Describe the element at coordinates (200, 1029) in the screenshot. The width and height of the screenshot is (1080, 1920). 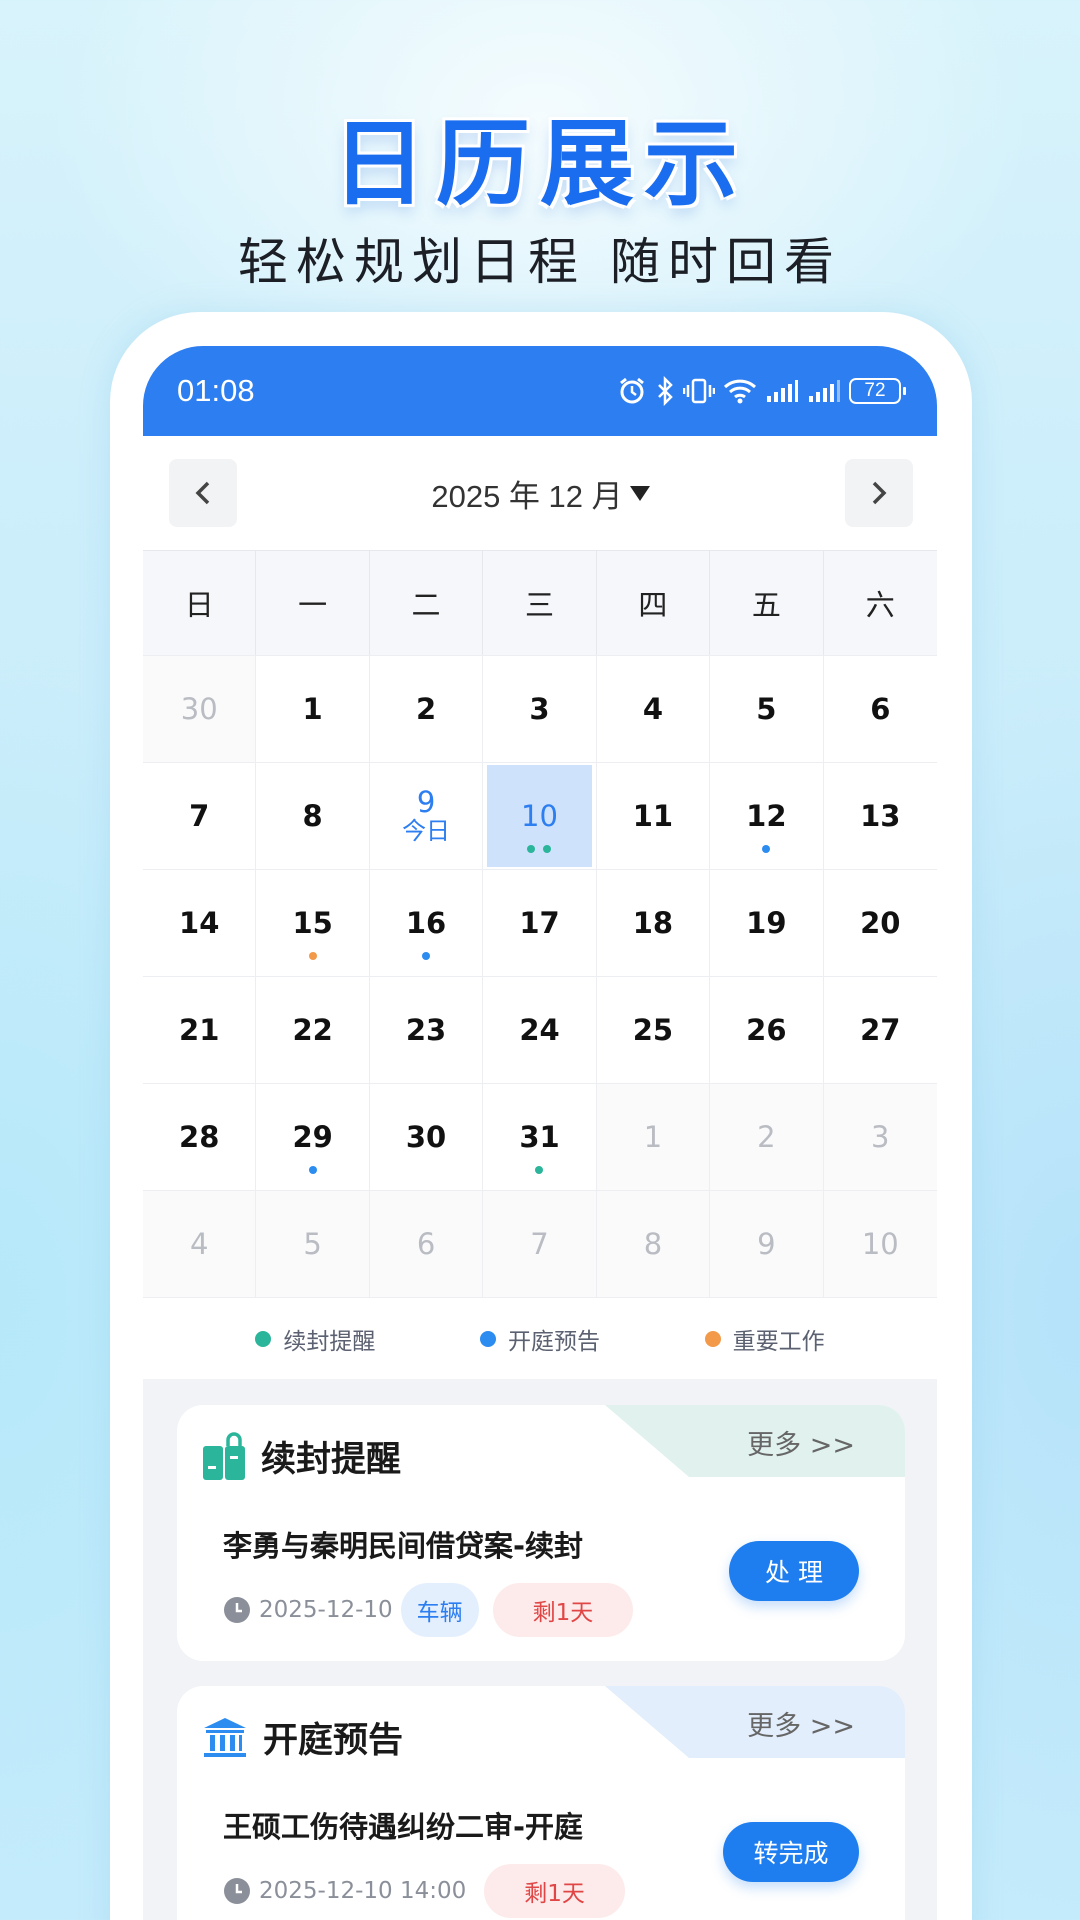
I see `day-cell: 21` at that location.